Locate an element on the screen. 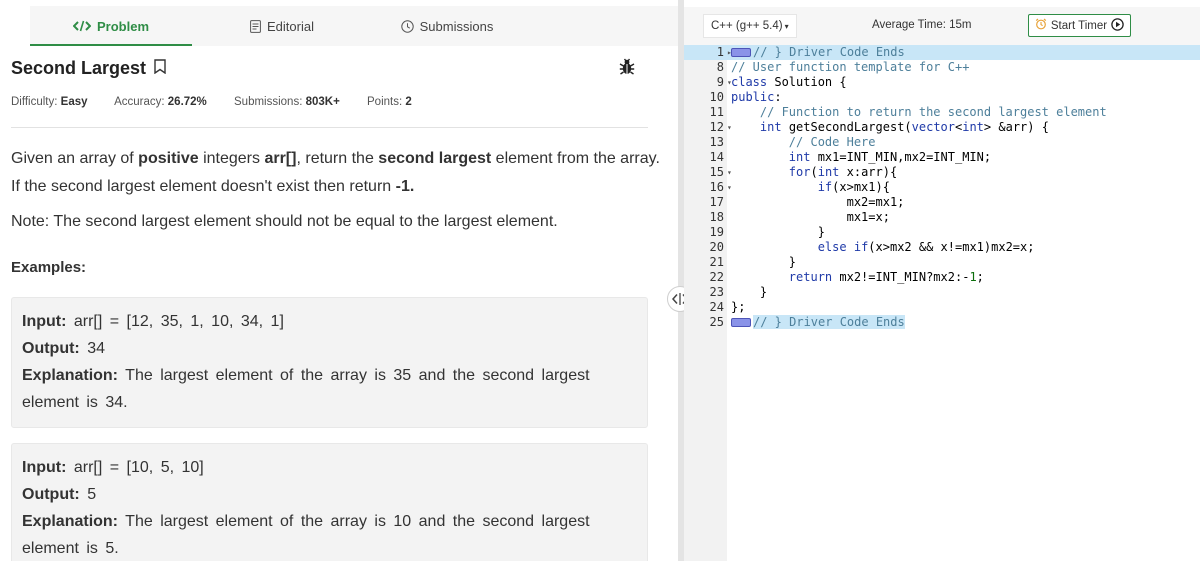  start-timer-button: Start Timer is located at coordinates (1079, 25).